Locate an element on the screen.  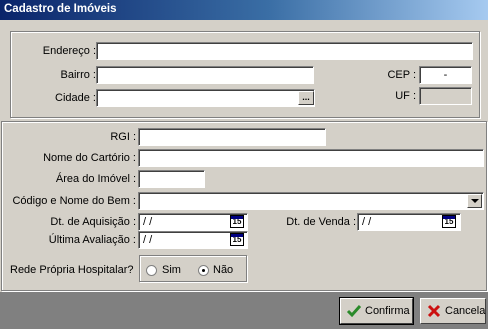
endereco-field is located at coordinates (284, 51).